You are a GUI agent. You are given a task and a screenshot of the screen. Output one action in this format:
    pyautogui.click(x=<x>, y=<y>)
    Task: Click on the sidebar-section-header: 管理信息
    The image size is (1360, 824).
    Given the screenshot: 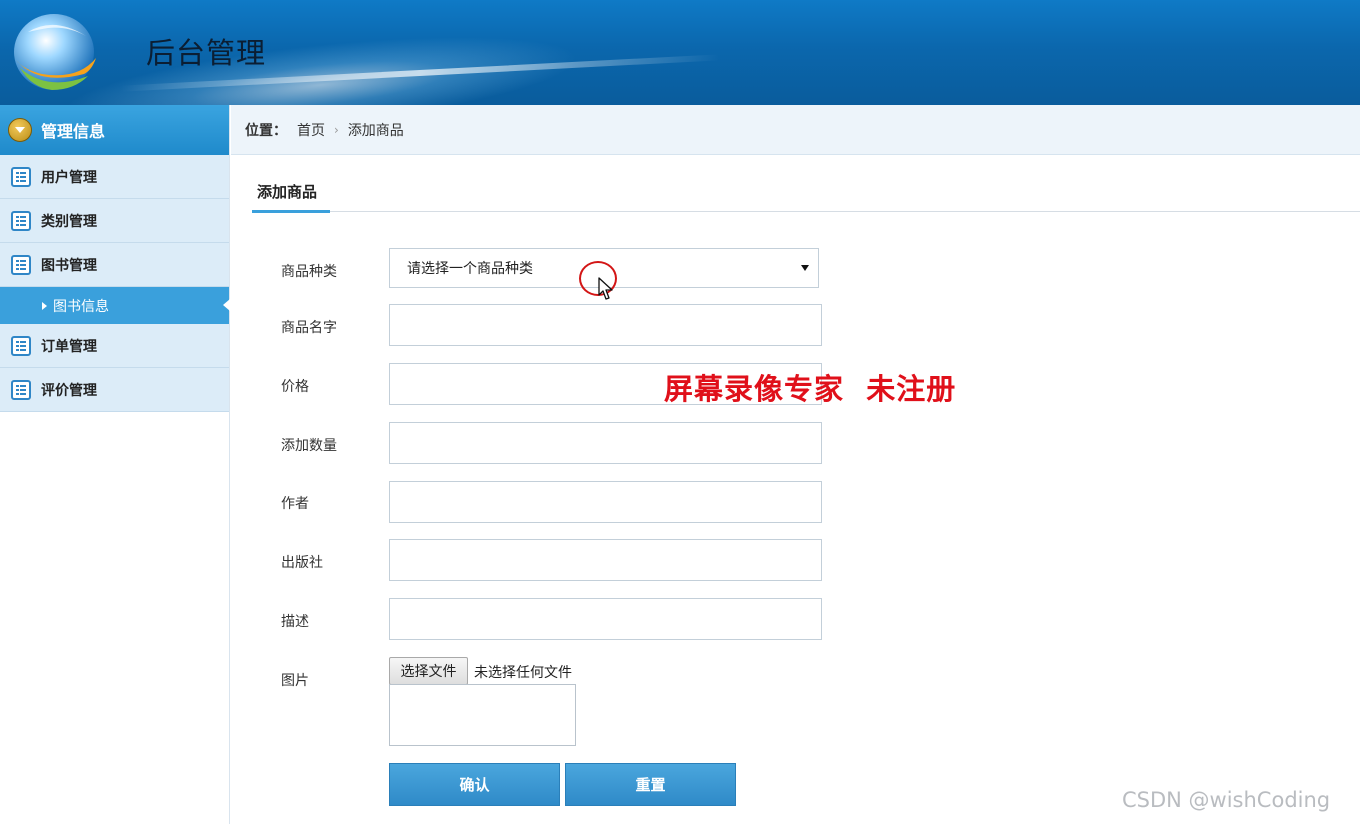 What is the action you would take?
    pyautogui.click(x=114, y=130)
    